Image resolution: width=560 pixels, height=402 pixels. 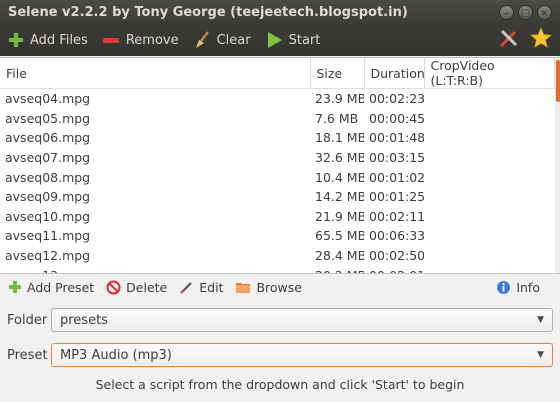 I want to click on table-row: avseq07.mpg 32.6 MB 00:03:15, so click(x=277, y=158).